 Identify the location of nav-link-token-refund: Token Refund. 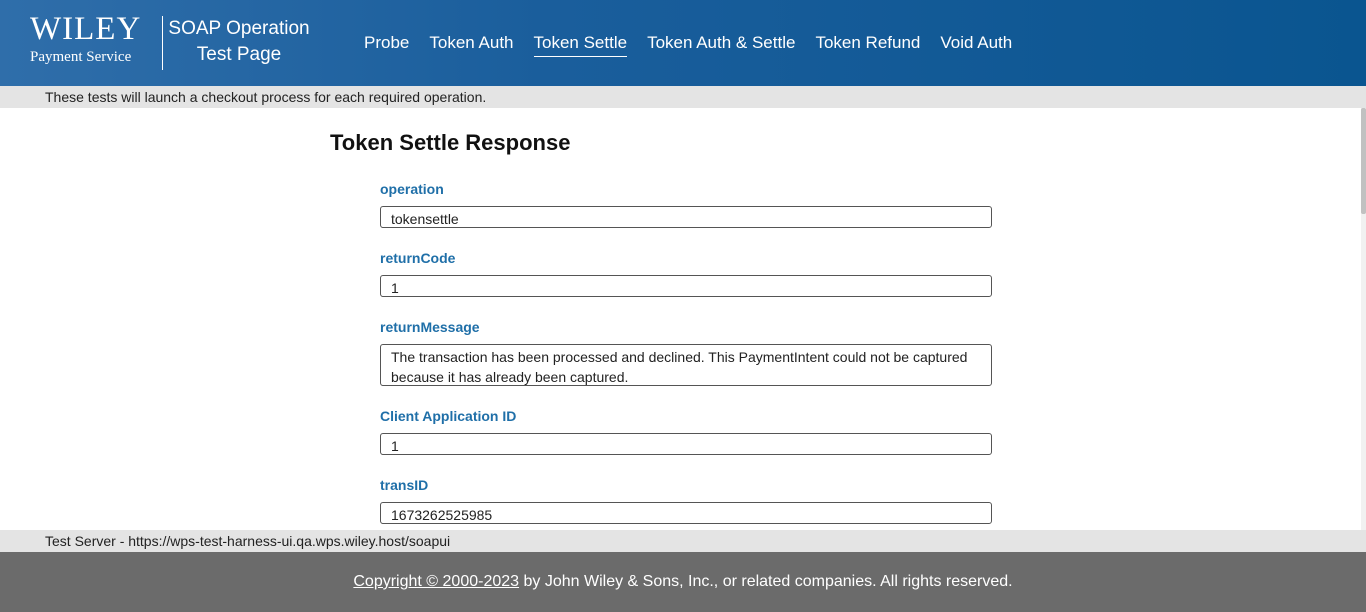
(867, 44).